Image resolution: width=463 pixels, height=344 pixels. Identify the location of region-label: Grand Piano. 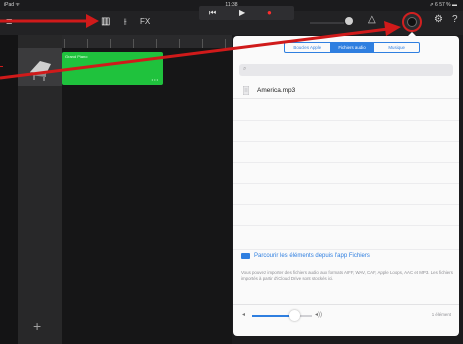
(76, 56).